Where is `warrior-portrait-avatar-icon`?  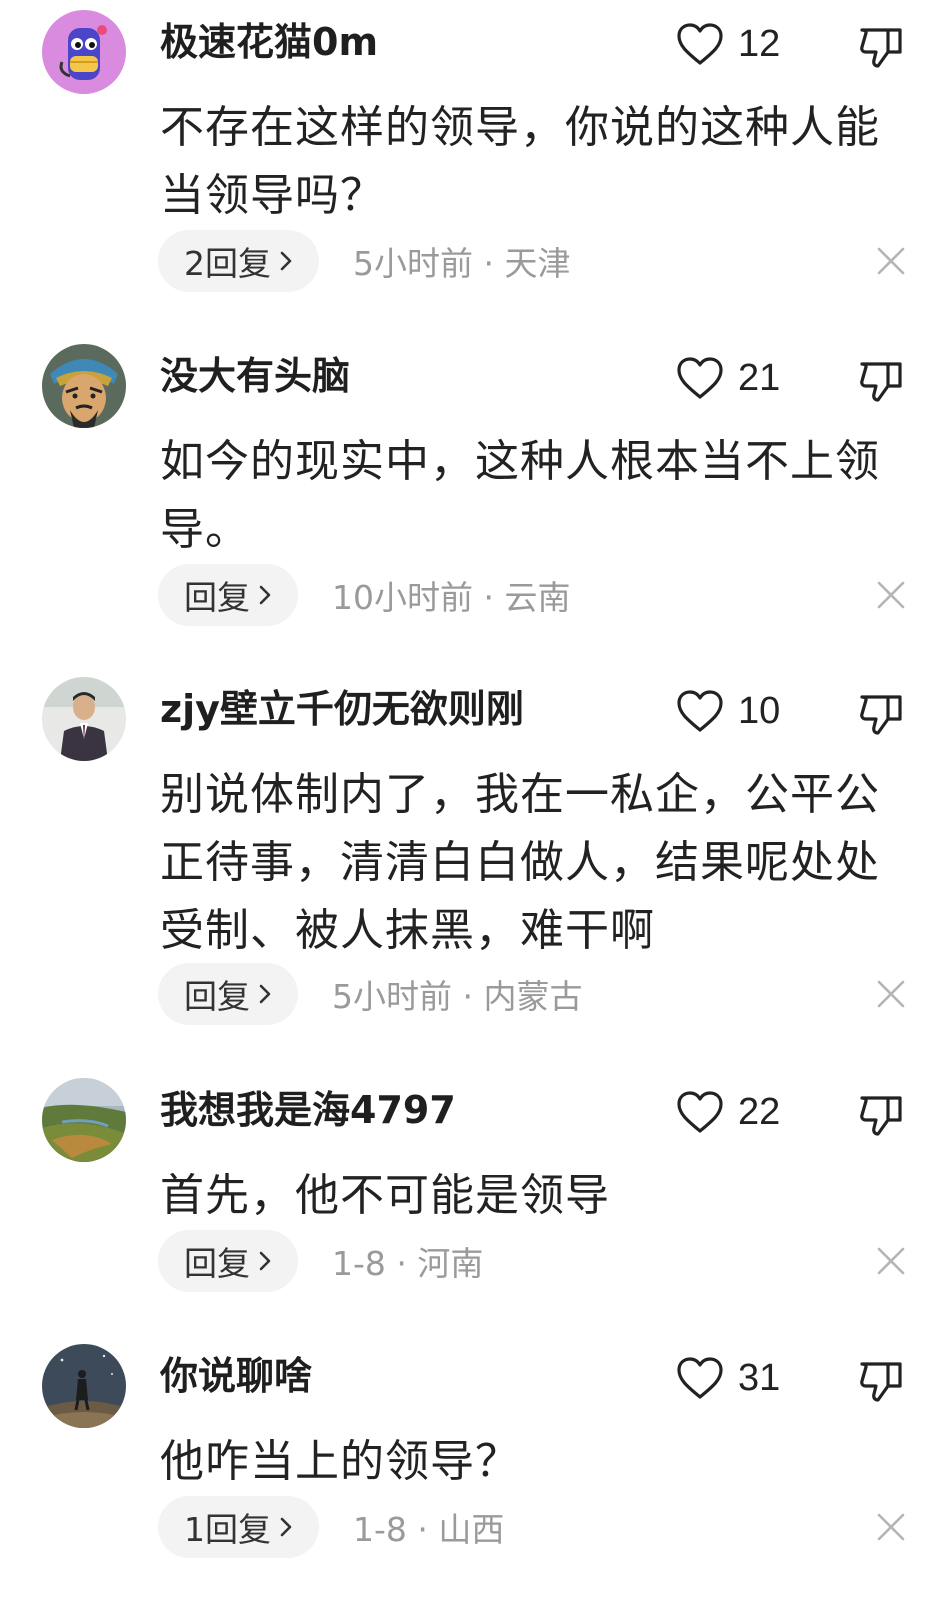
warrior-portrait-avatar-icon is located at coordinates (84, 386).